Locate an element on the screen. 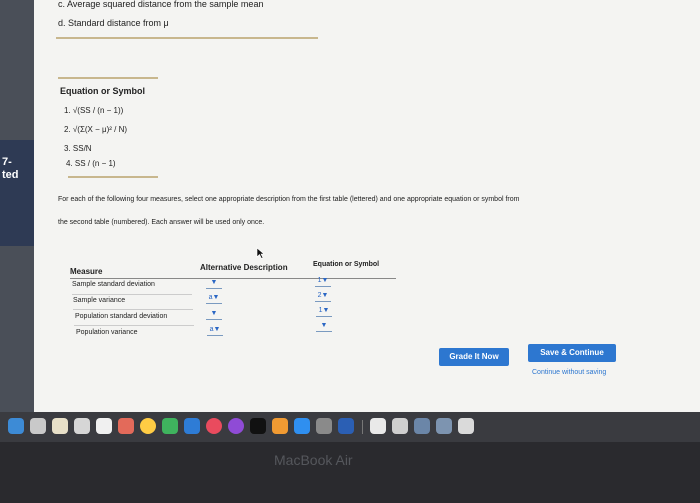 Image resolution: width=700 pixels, height=503 pixels. finder-icon is located at coordinates (16, 426).